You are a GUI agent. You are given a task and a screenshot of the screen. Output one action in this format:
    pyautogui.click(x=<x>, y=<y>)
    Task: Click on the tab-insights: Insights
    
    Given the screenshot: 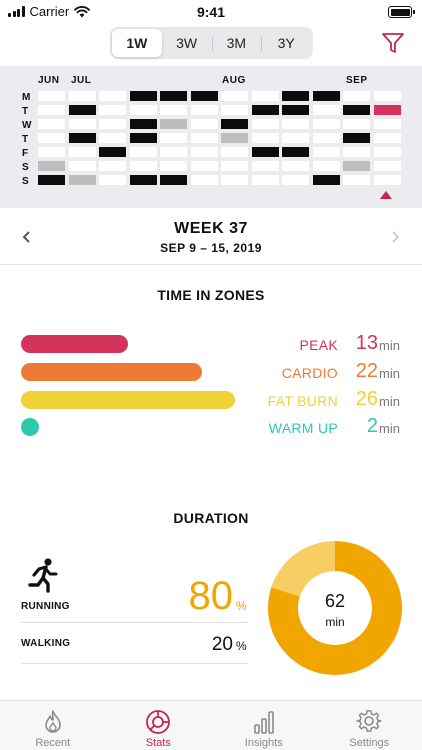 What is the action you would take?
    pyautogui.click(x=264, y=725)
    